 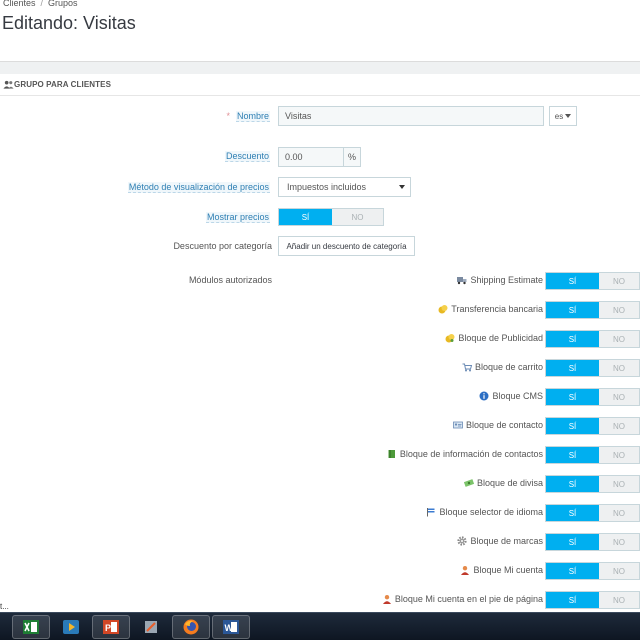 What do you see at coordinates (198, 187) in the screenshot?
I see `metodo-label: Método de visualización de precios` at bounding box center [198, 187].